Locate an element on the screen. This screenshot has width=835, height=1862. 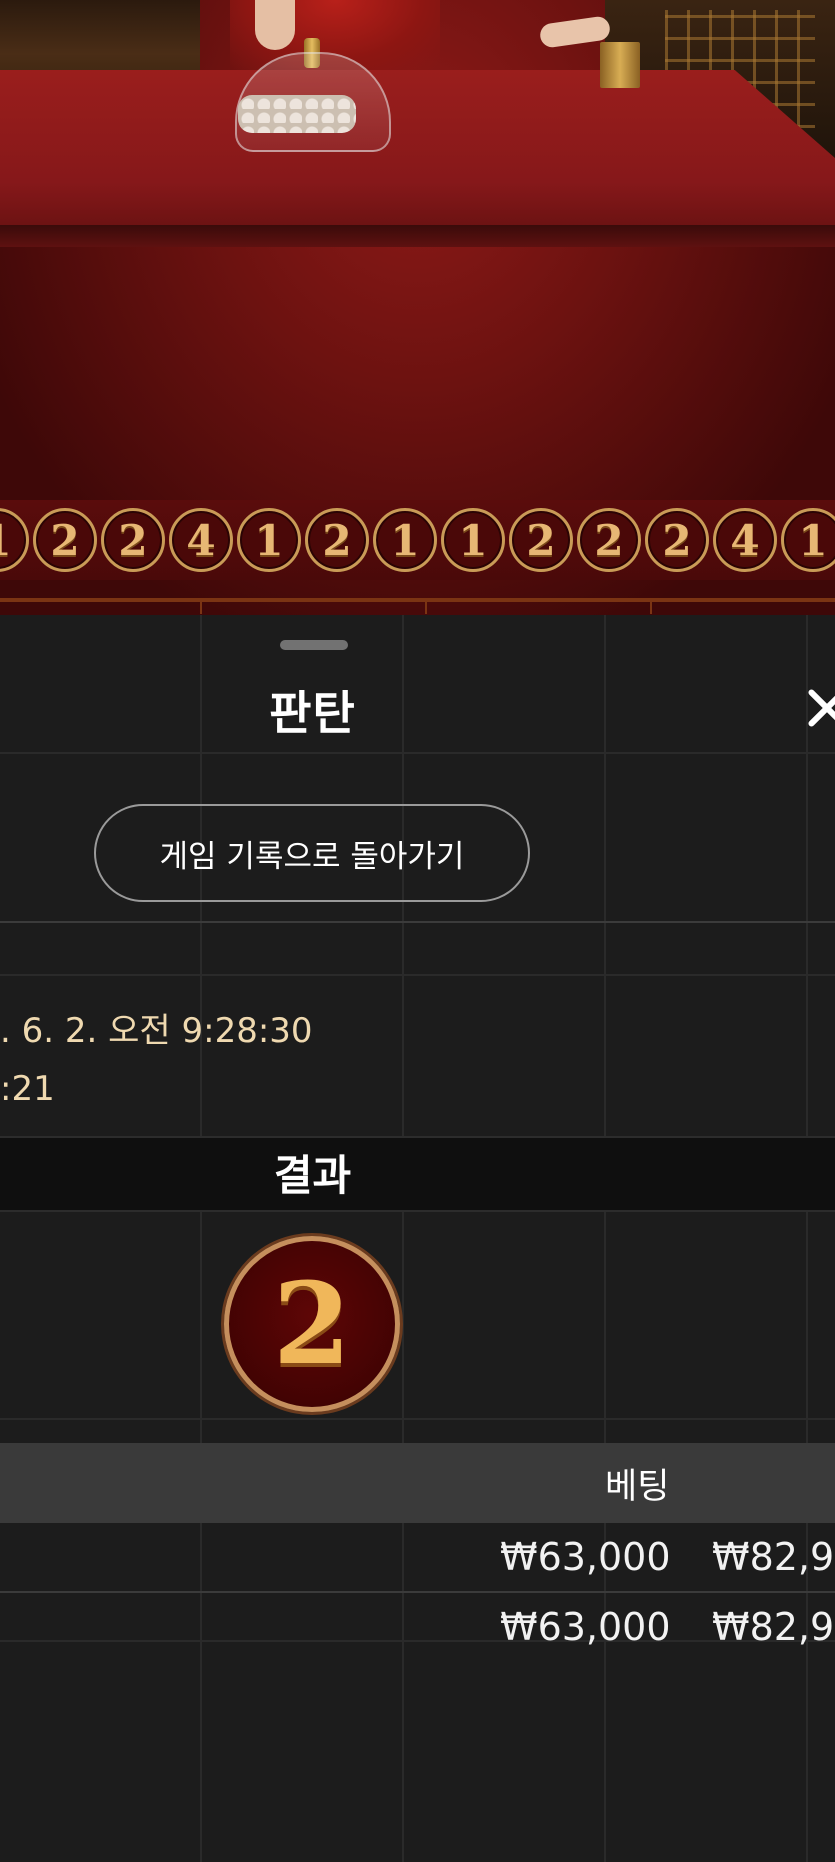
round-id: :21 is located at coordinates (27, 1089).